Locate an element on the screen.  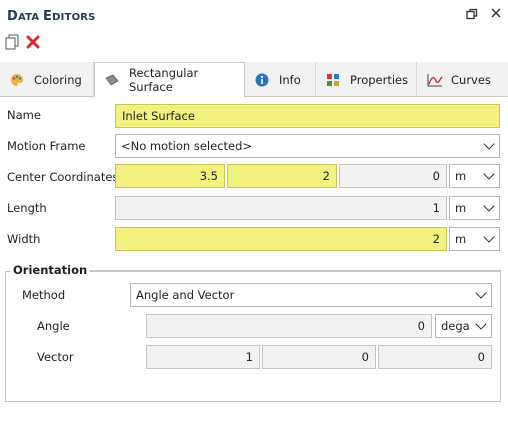
angle-label: Angle is located at coordinates (53, 326).